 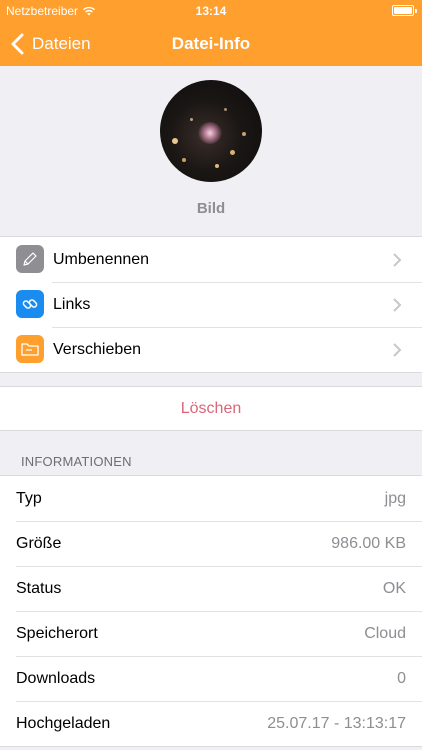 What do you see at coordinates (57, 633) in the screenshot?
I see `info-label: Speicherort` at bounding box center [57, 633].